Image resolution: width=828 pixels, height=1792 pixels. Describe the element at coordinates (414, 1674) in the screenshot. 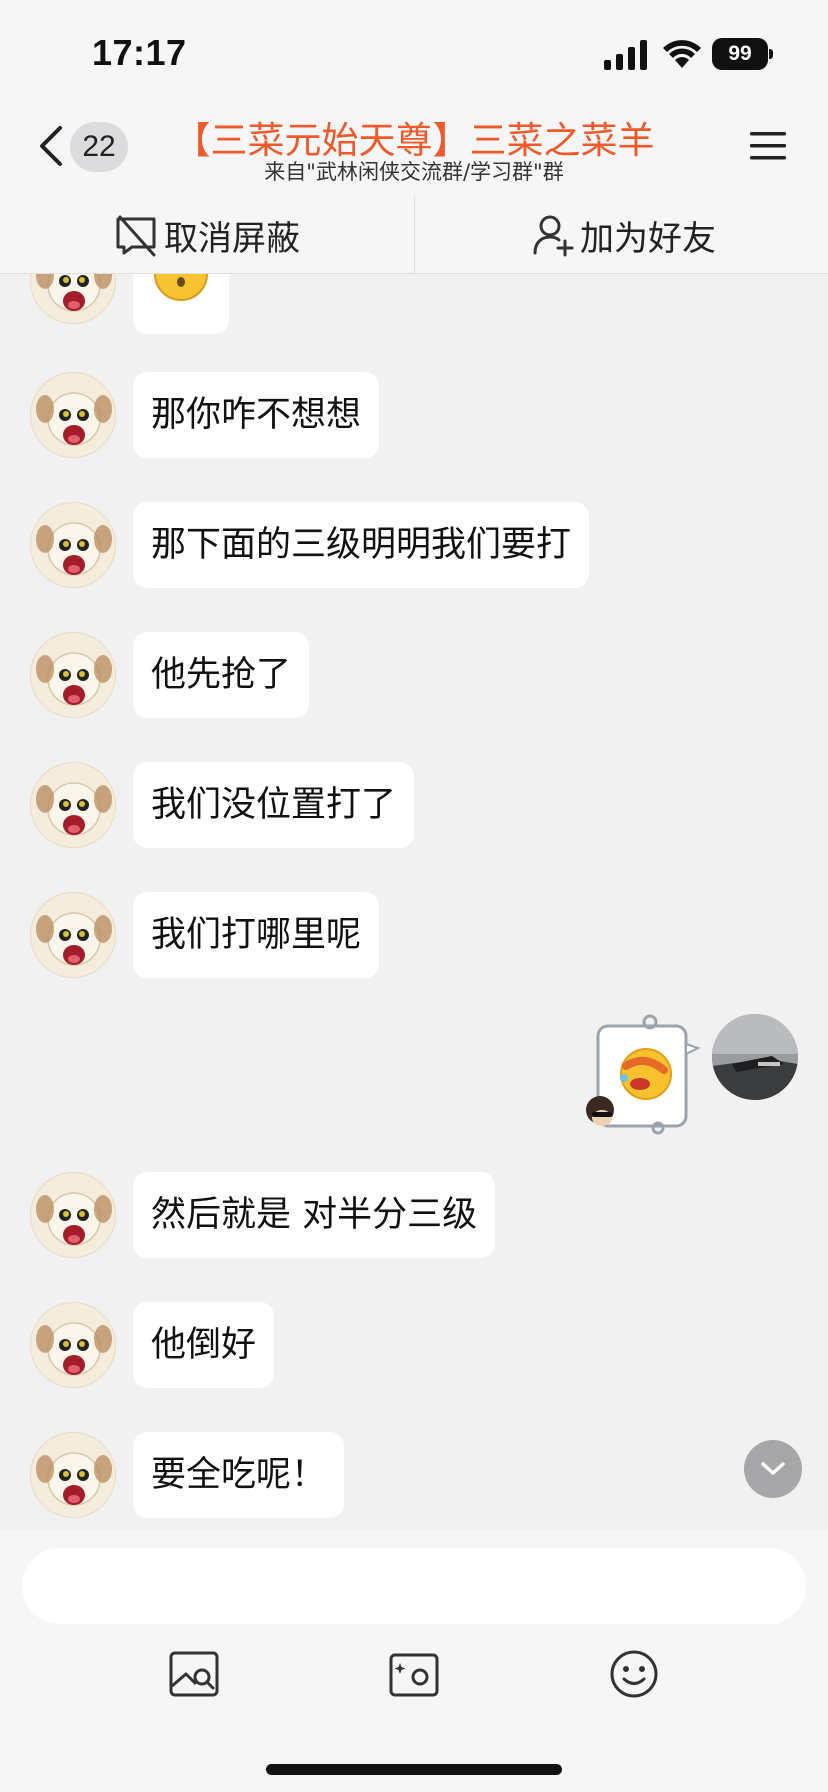

I see `camera-icon` at that location.